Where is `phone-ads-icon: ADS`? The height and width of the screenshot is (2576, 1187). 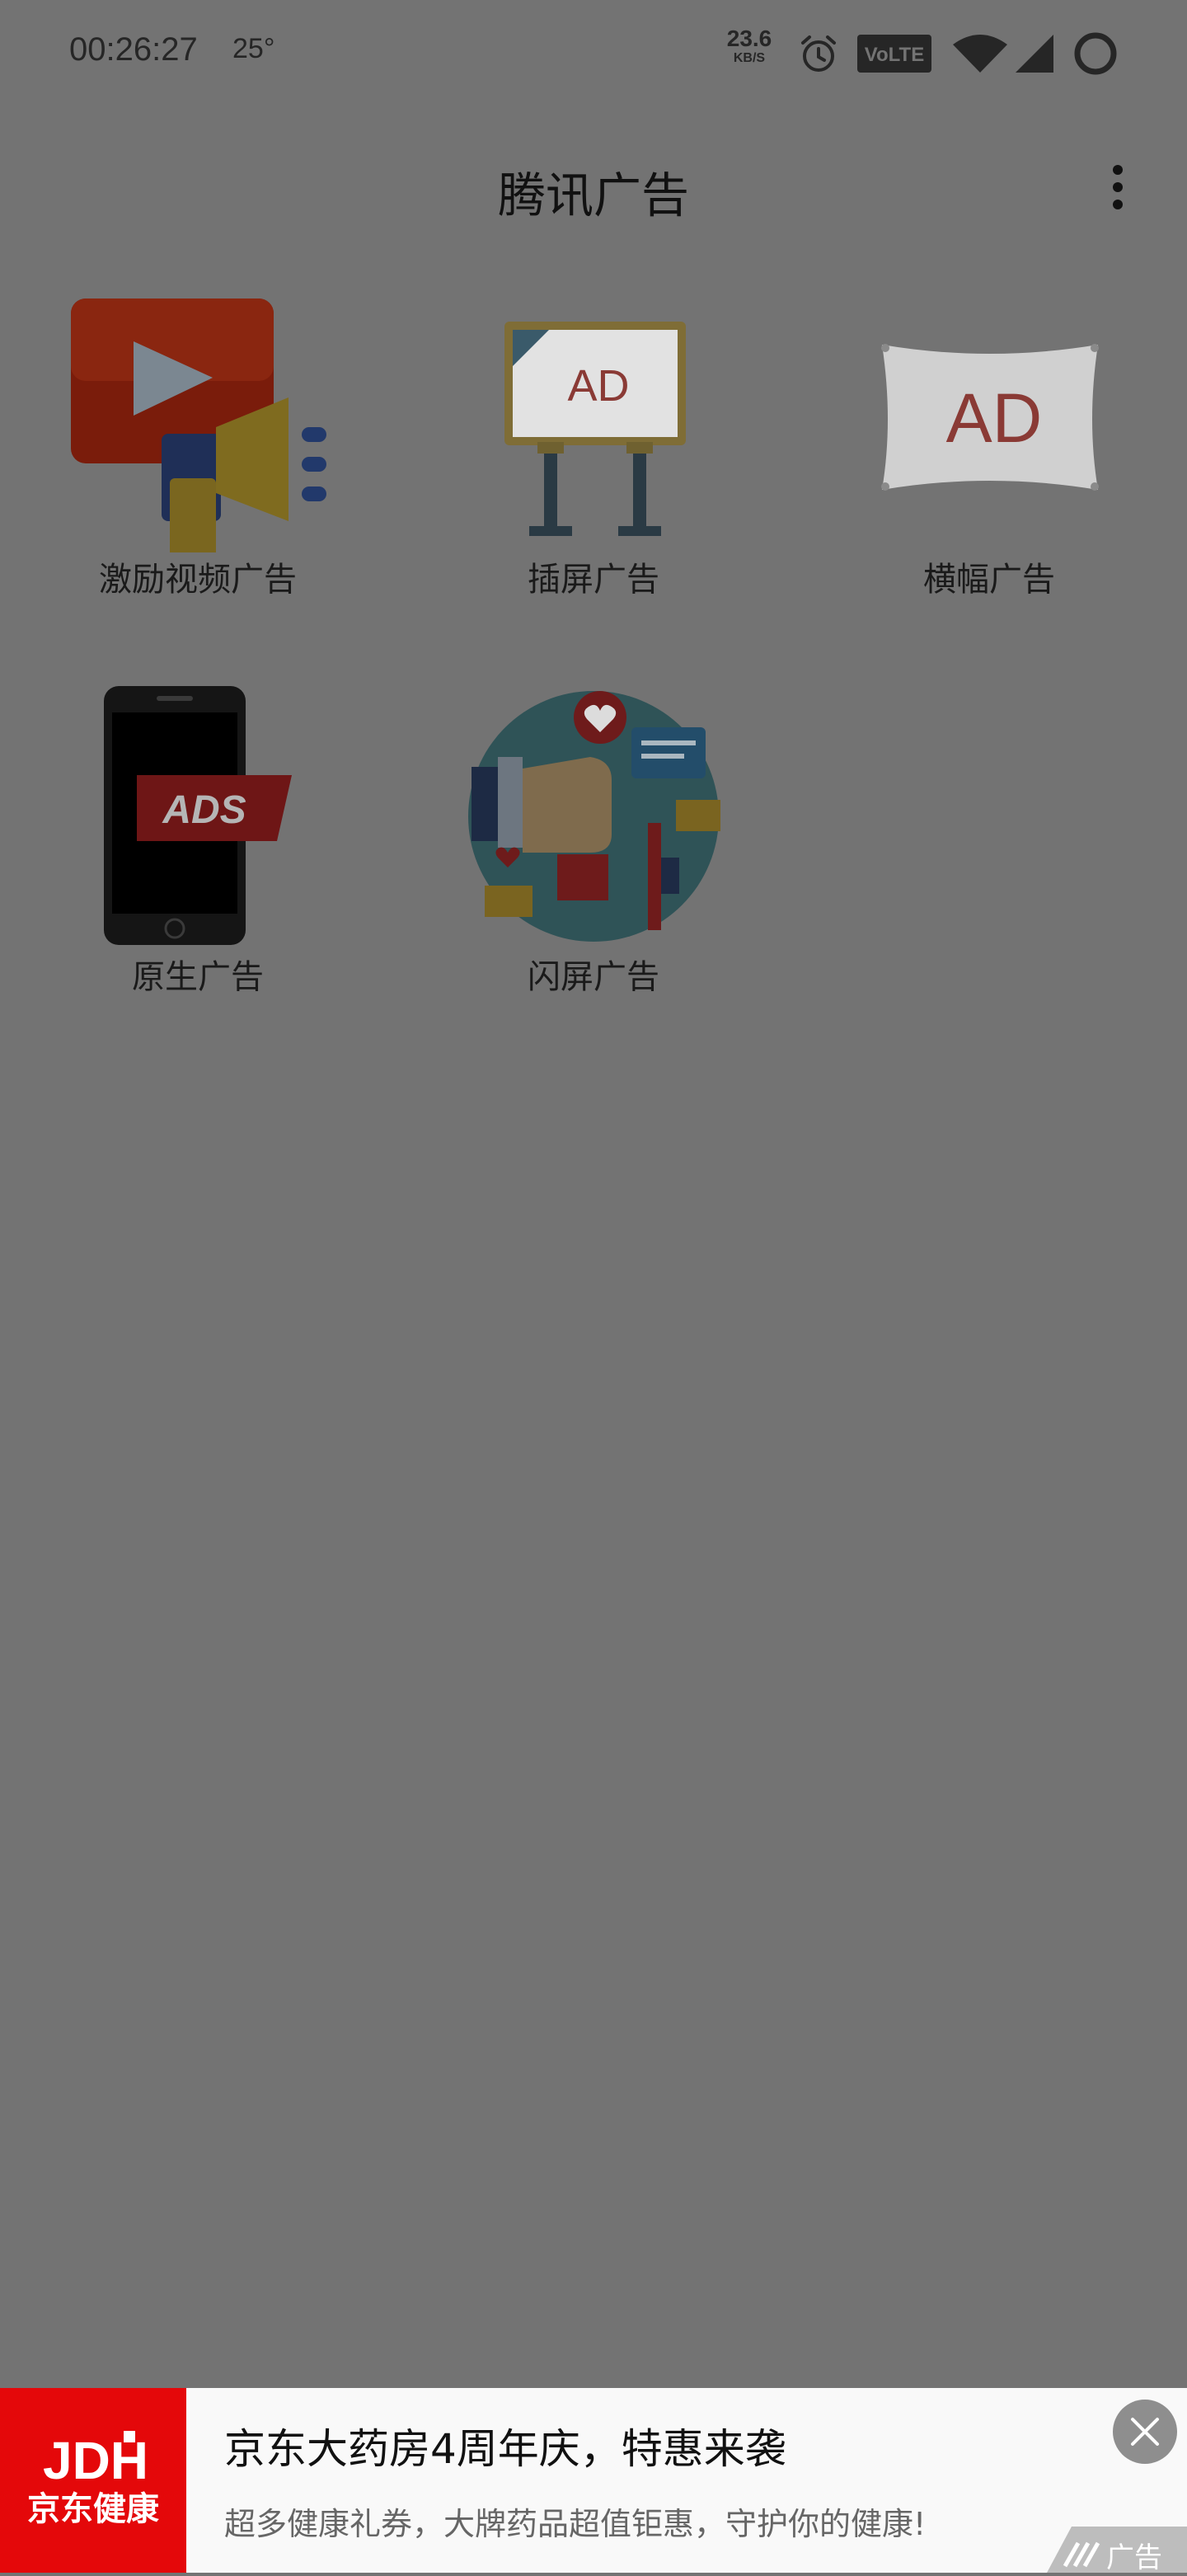 phone-ads-icon: ADS is located at coordinates (198, 815).